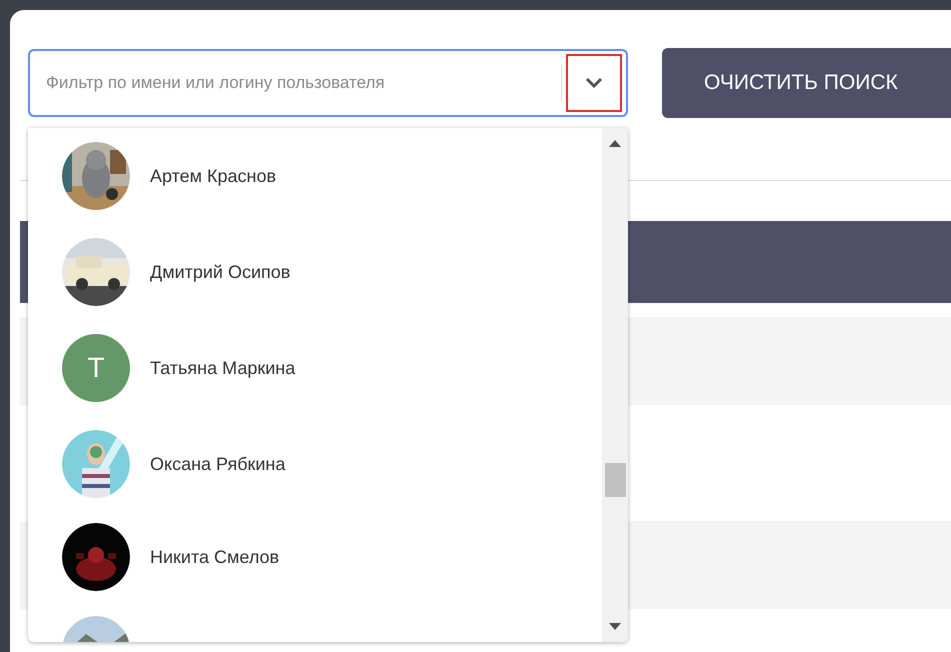  Describe the element at coordinates (806, 83) in the screenshot. I see `clear-search-button: ОЧИСТИТЬ ПОИСК` at that location.